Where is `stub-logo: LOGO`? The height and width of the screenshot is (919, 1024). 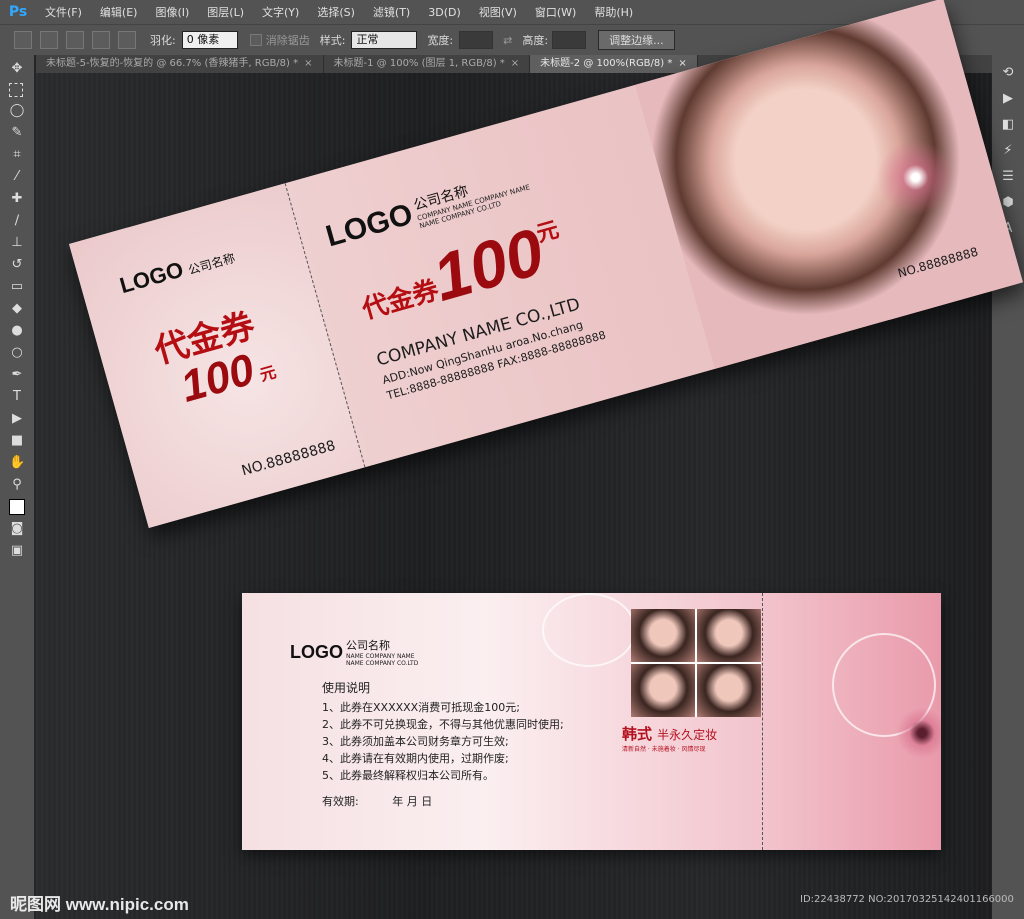 stub-logo: LOGO is located at coordinates (151, 277).